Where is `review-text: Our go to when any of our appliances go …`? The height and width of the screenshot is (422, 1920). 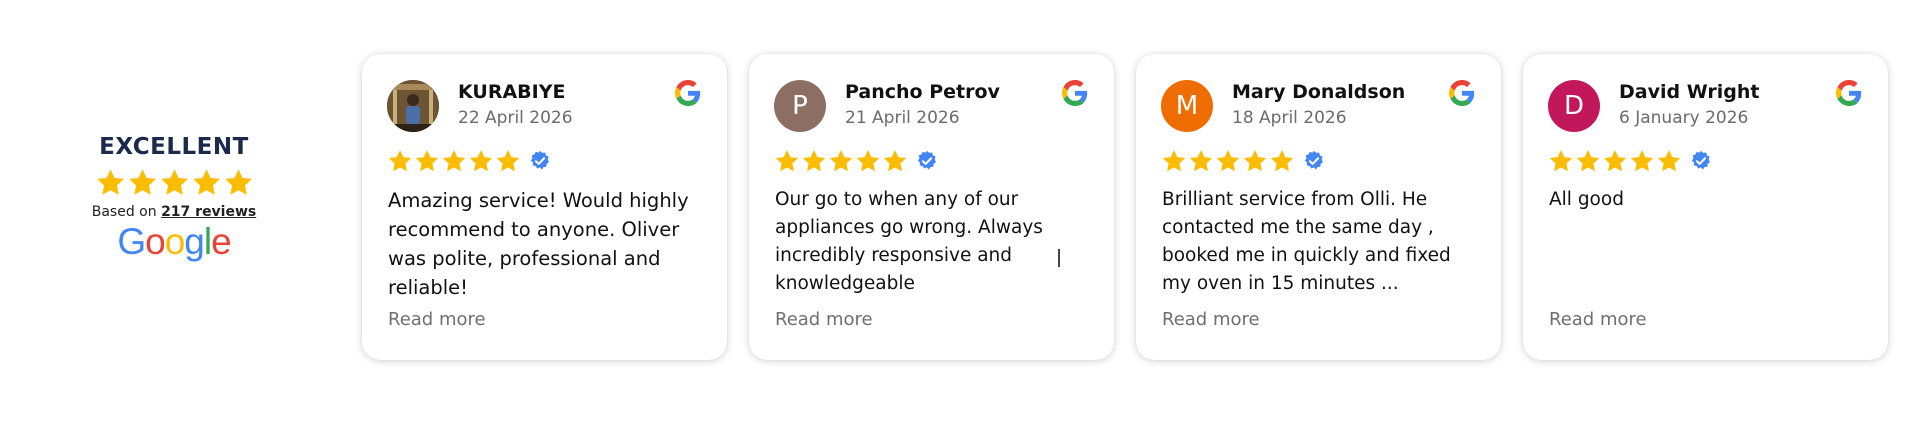
review-text: Our go to when any of our appliances go … is located at coordinates (909, 241).